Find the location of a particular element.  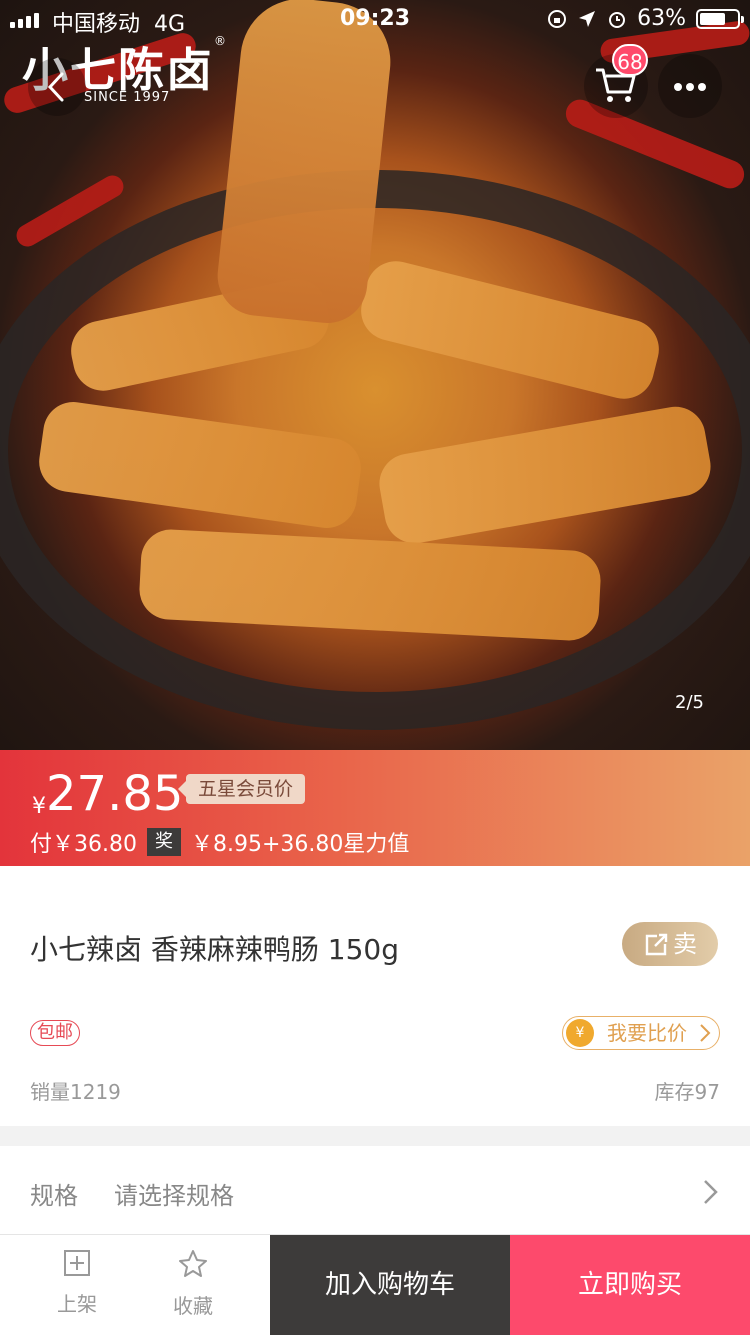

spec-label: 规格 is located at coordinates (54, 1196).